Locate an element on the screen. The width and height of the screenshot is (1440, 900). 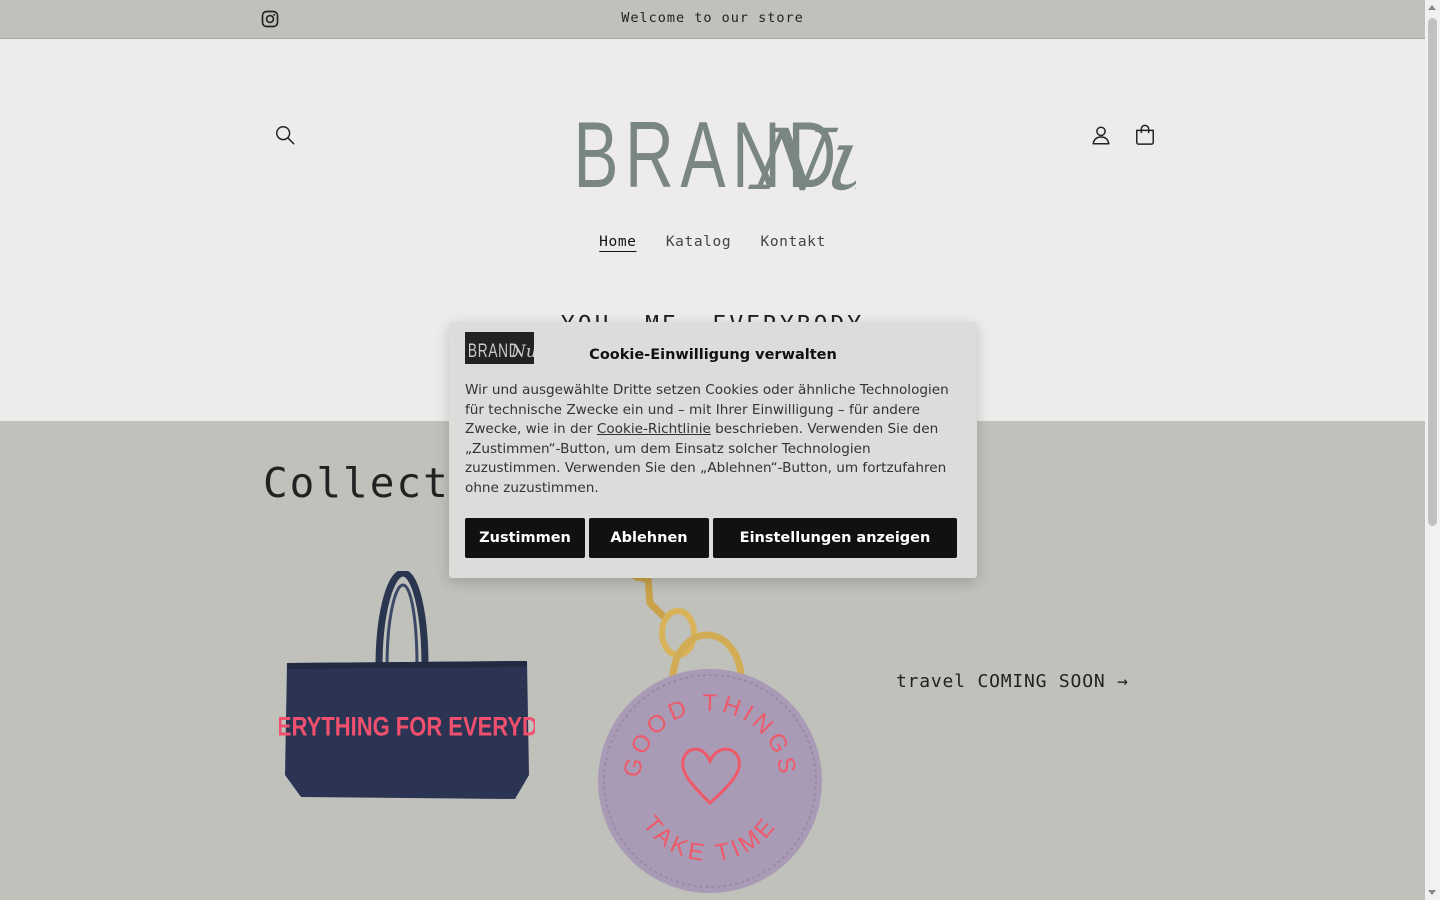
brand-logo: BRAND Nu is located at coordinates (714, 134).